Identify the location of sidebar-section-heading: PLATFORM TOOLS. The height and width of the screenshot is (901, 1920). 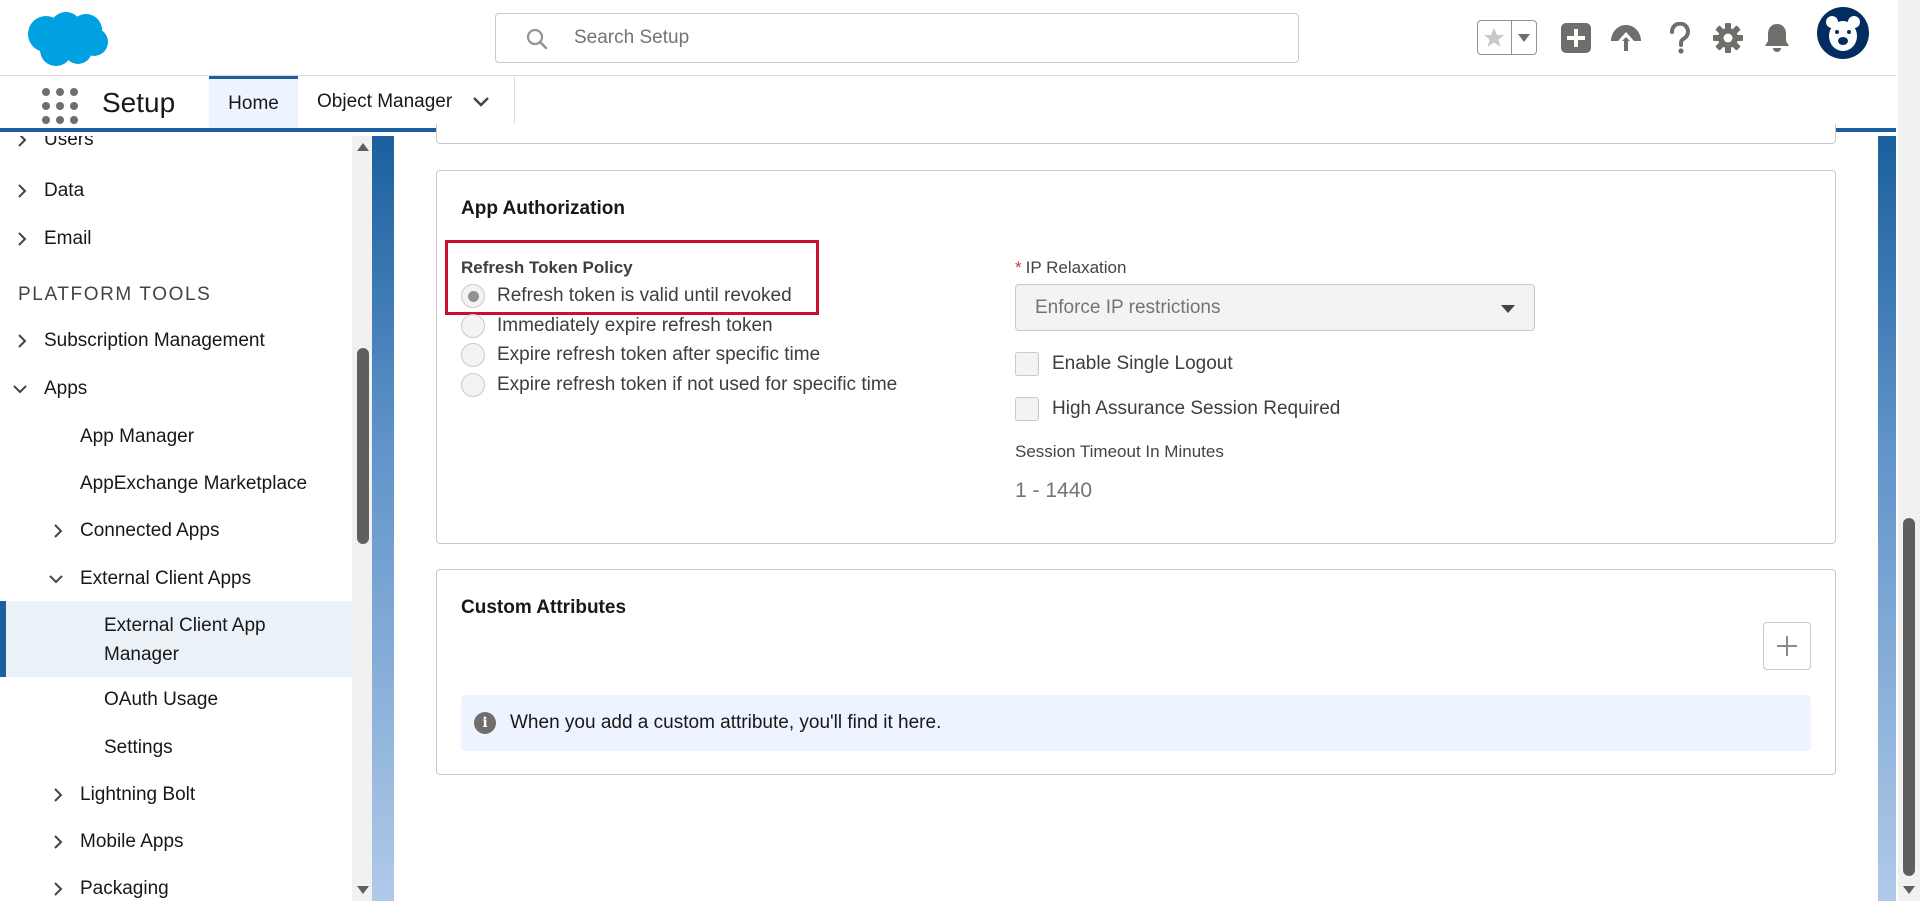
(115, 294).